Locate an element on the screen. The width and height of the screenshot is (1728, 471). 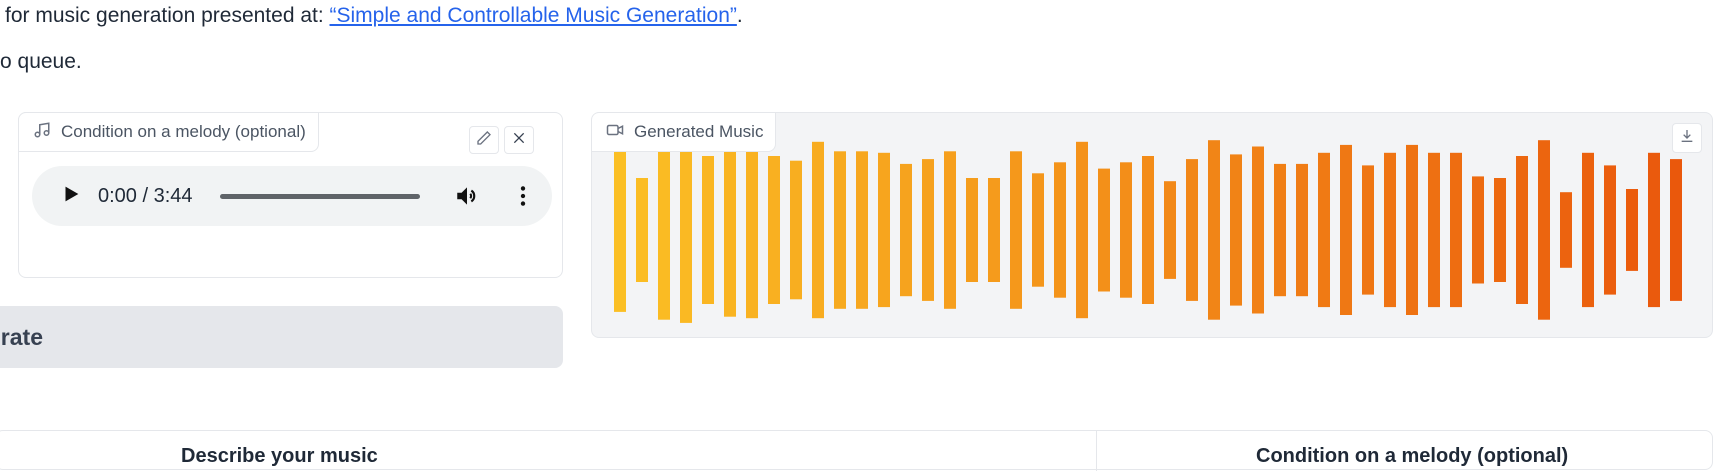
tab-divider is located at coordinates (1096, 451).